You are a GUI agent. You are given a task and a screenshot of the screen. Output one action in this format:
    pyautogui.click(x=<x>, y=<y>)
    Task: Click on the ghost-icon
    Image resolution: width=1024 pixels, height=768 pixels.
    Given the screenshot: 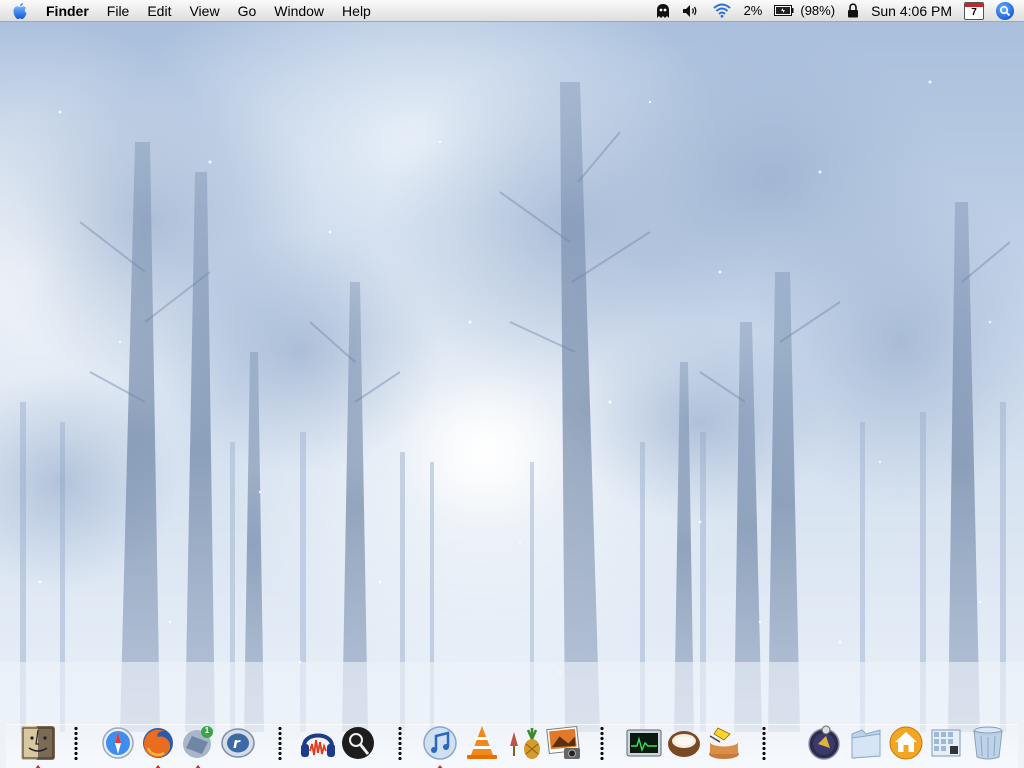 What is the action you would take?
    pyautogui.click(x=663, y=11)
    